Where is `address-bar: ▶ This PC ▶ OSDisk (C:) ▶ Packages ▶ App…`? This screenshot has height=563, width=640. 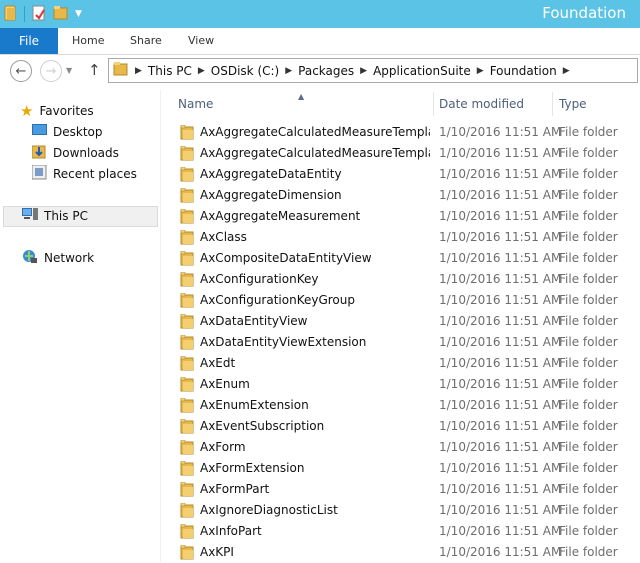 address-bar: ▶ This PC ▶ OSDisk (C:) ▶ Packages ▶ App… is located at coordinates (373, 70).